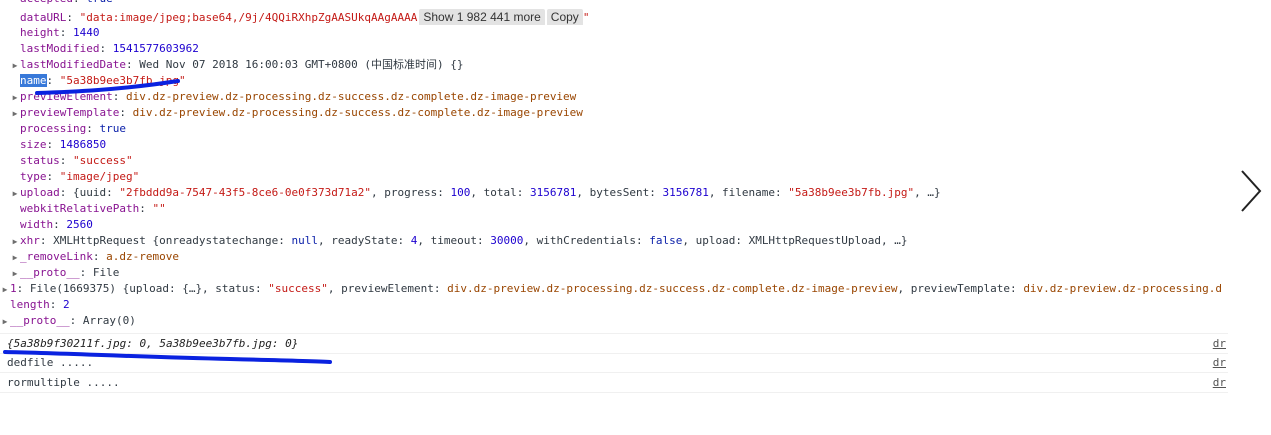 This screenshot has height=435, width=1271. I want to click on prop-name: name: "5a38b9ee3b7fb.jpg", so click(103, 80).